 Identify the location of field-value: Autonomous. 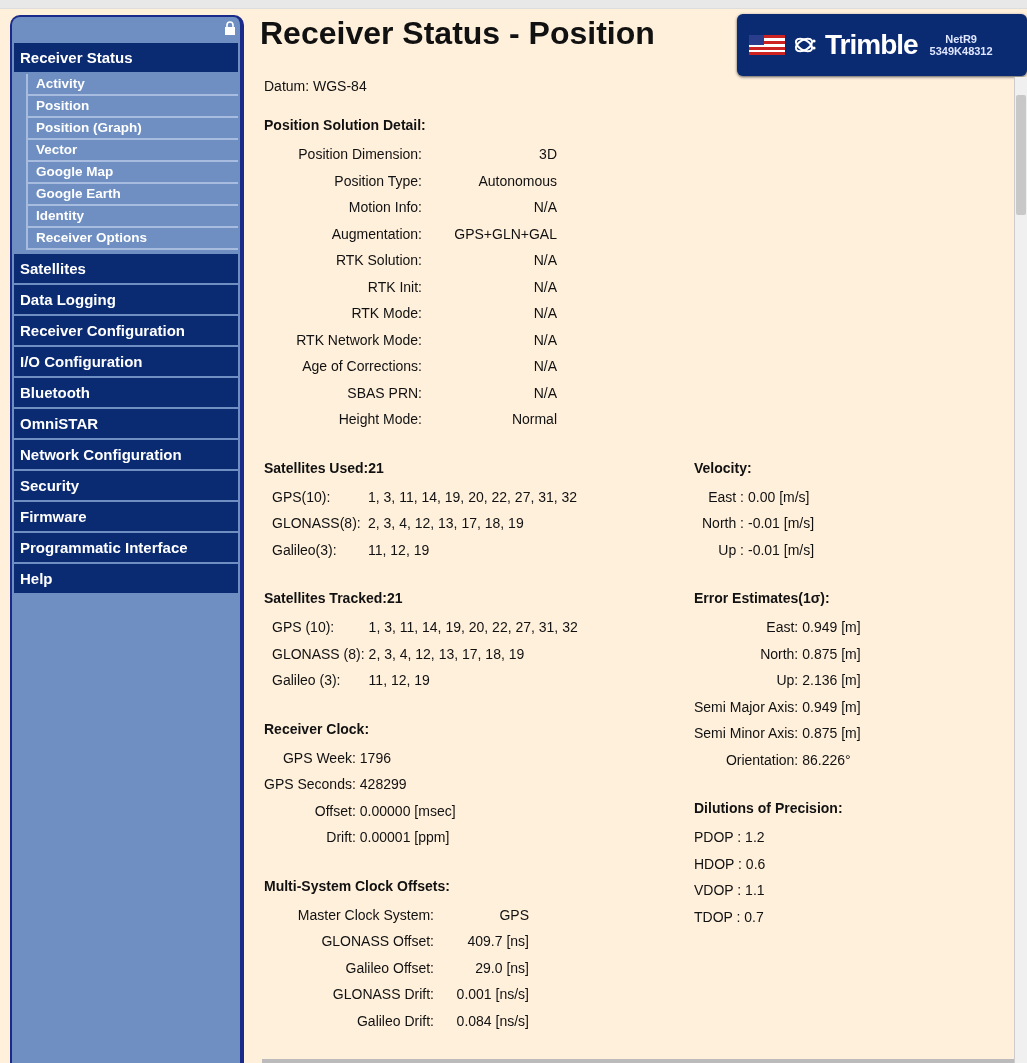
(517, 181).